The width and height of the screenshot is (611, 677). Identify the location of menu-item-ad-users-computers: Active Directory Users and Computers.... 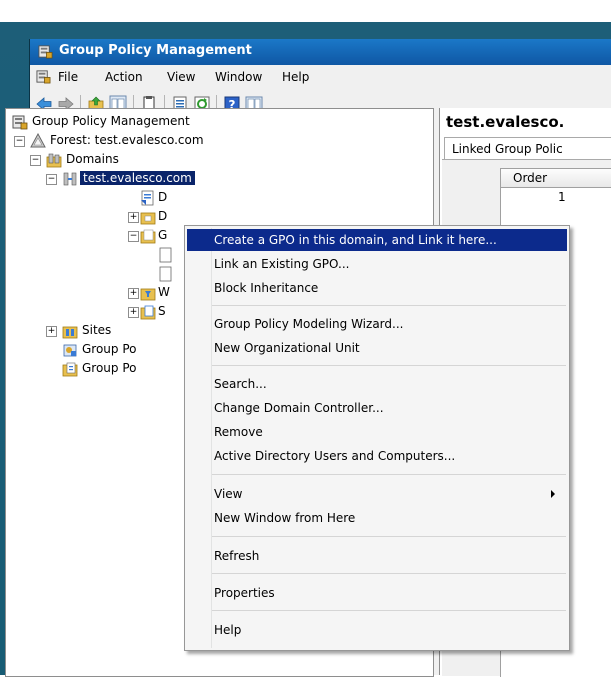
(377, 456).